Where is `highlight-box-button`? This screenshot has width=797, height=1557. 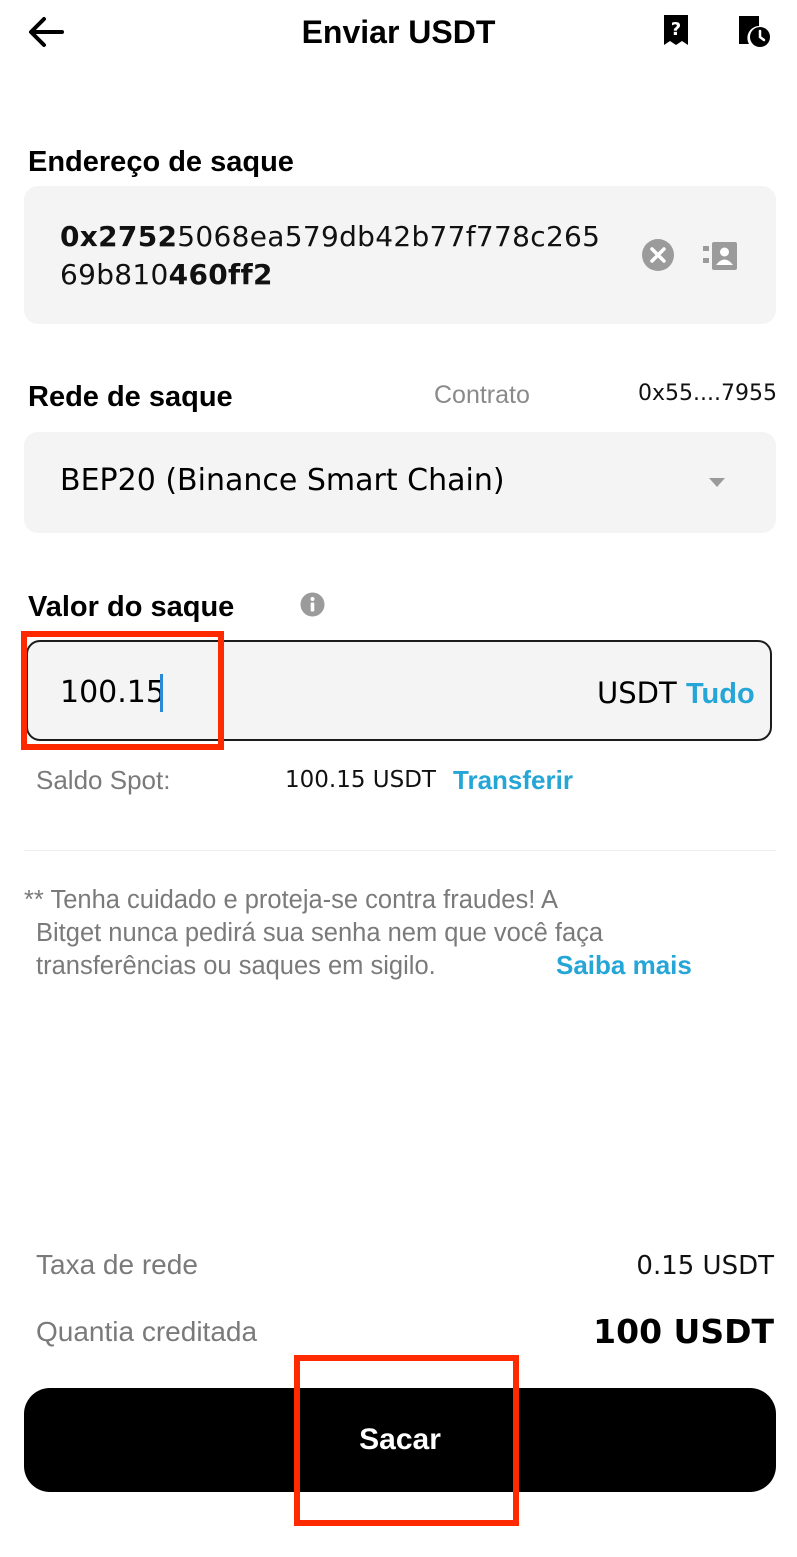 highlight-box-button is located at coordinates (406, 1440).